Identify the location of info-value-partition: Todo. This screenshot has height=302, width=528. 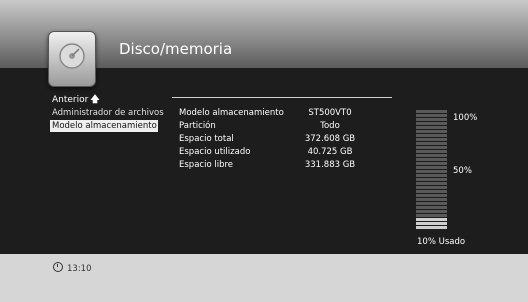
(330, 126).